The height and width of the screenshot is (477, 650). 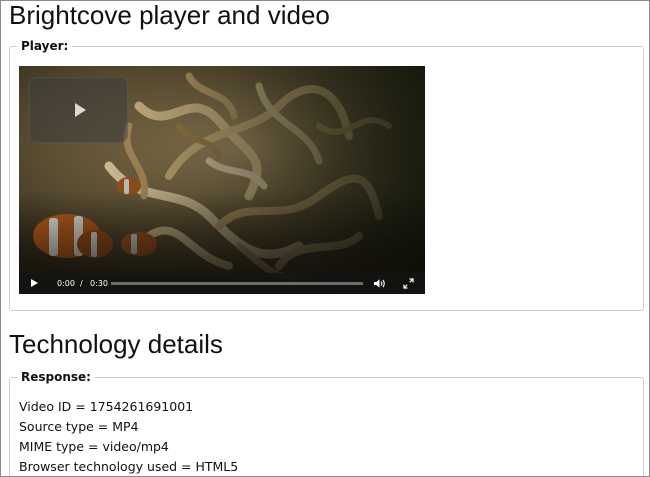 What do you see at coordinates (94, 446) in the screenshot?
I see `response-line-mime-type: MIME type = video/mp4` at bounding box center [94, 446].